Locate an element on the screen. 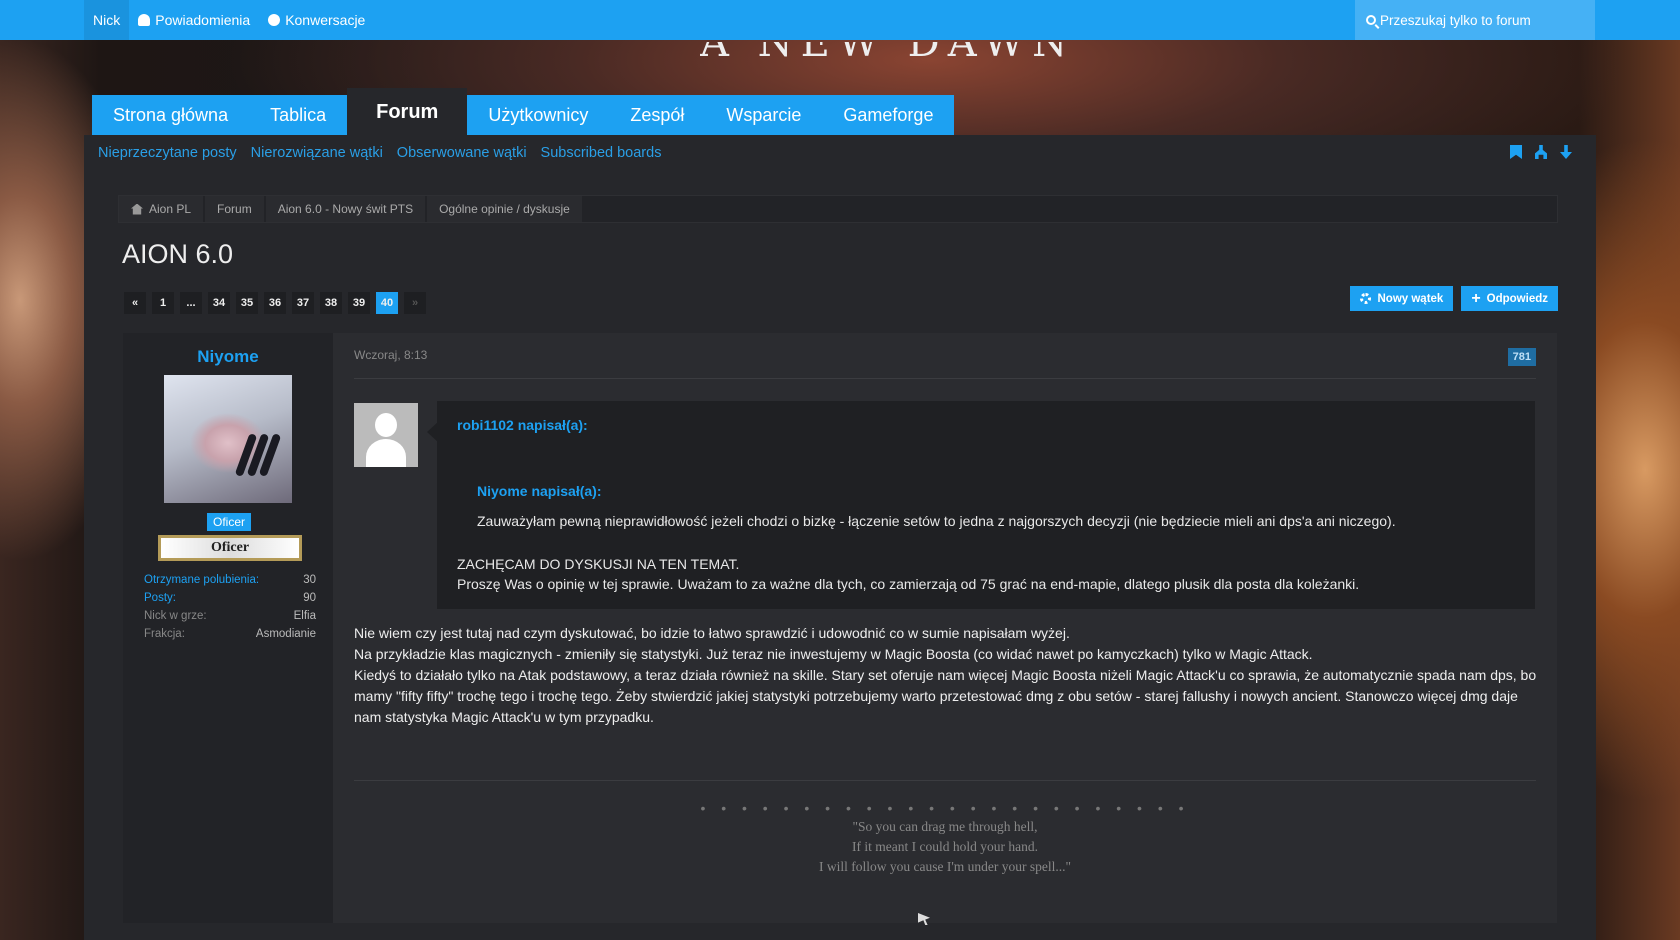 The width and height of the screenshot is (1680, 940). page-title: AION 6.0 is located at coordinates (178, 254).